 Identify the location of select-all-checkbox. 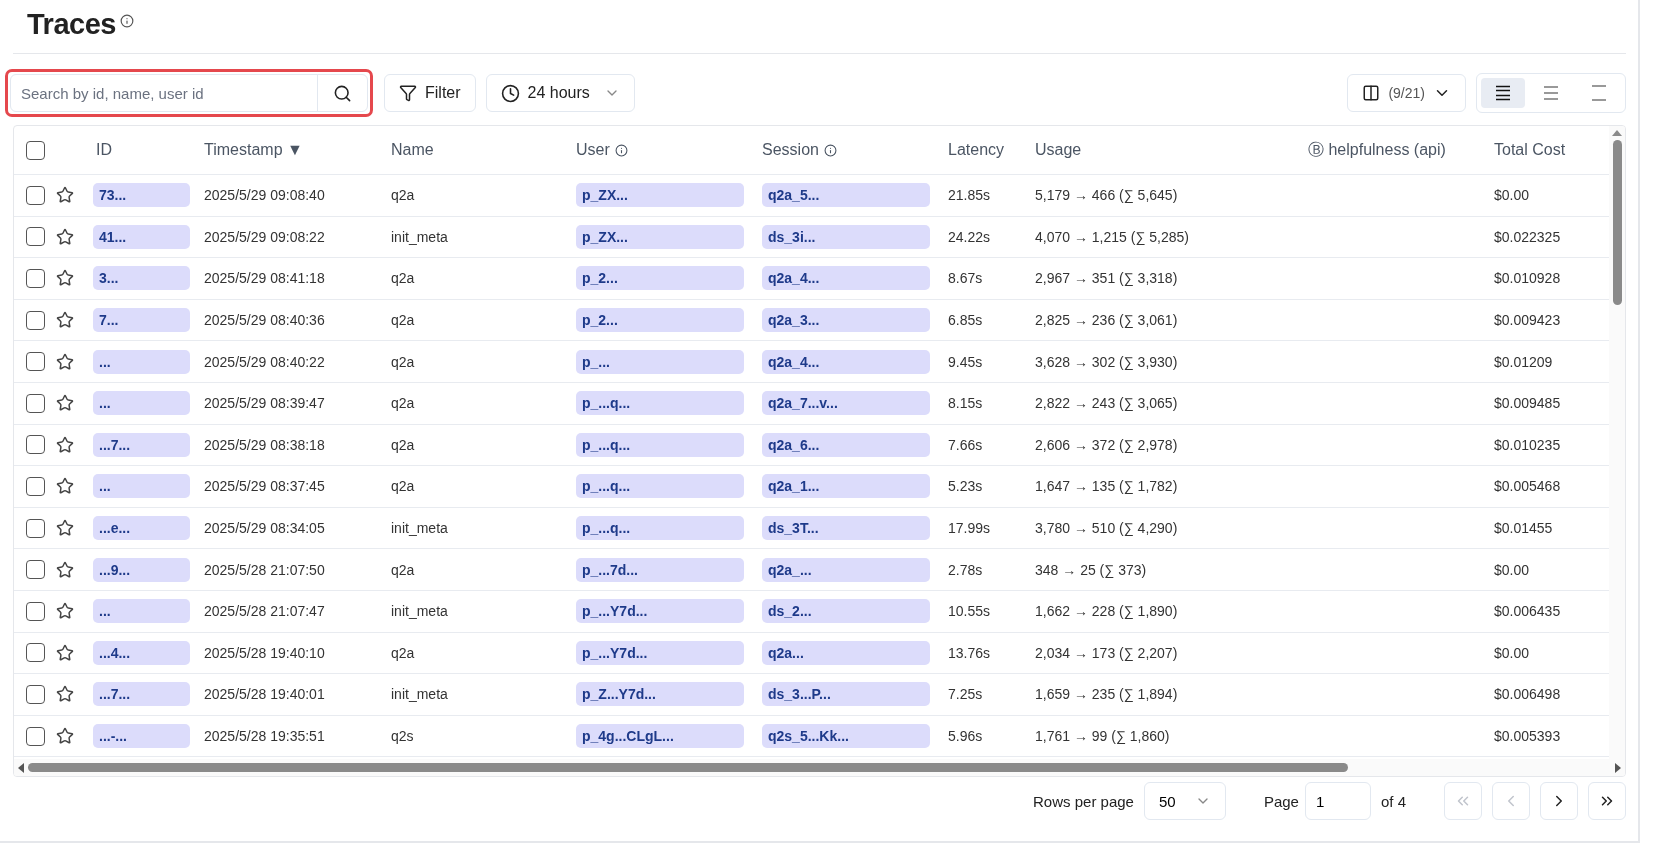
(35, 150).